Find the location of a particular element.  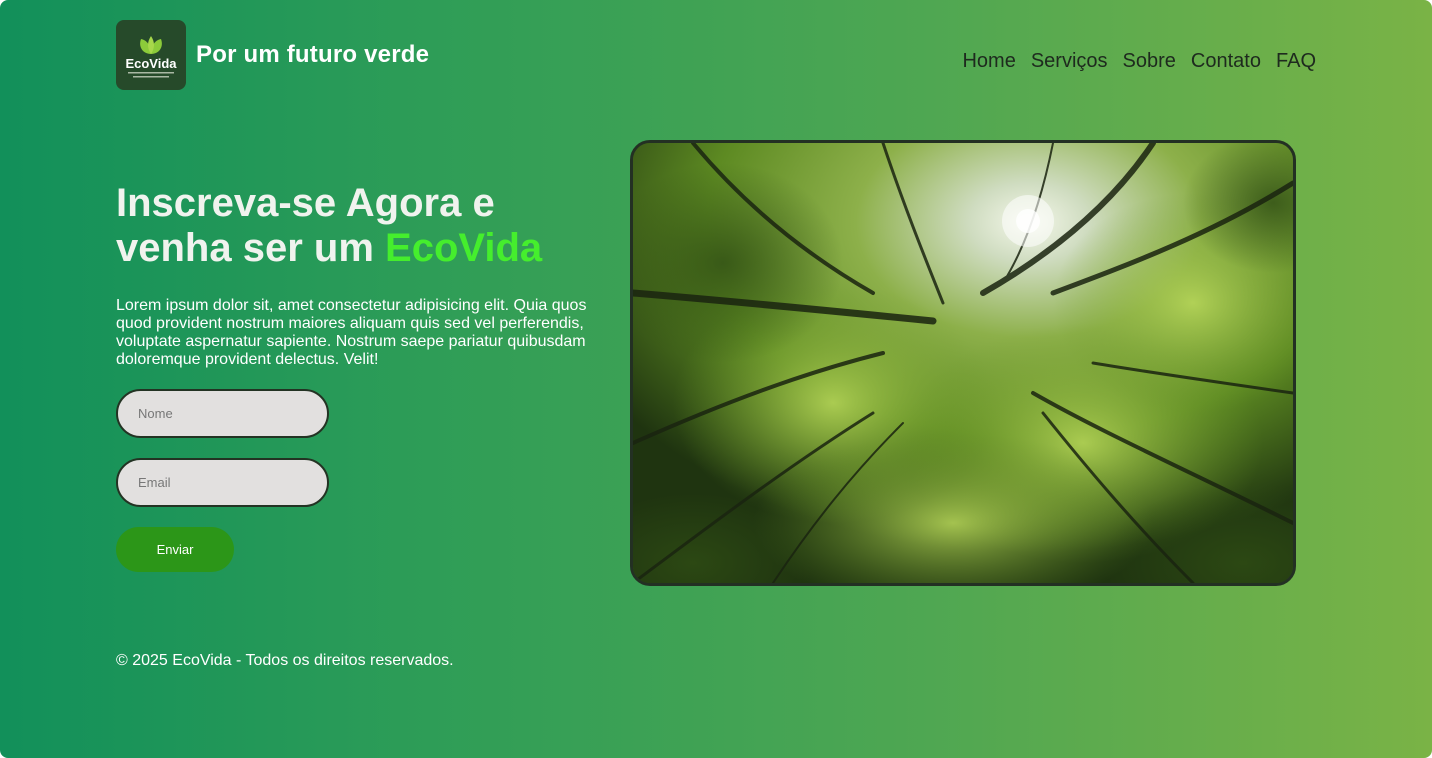

main-nav: Home Serviços Sobre Contato FAQ is located at coordinates (1139, 61).